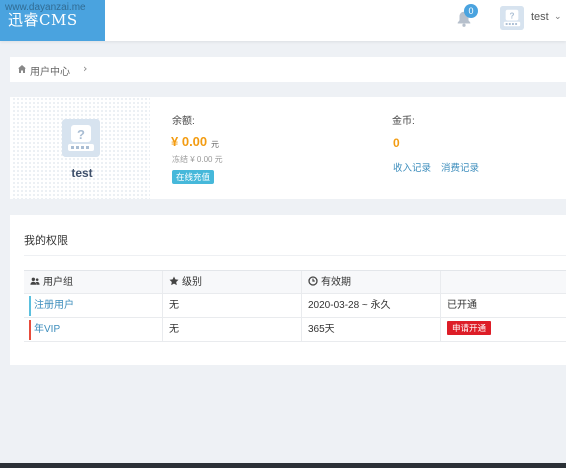  Describe the element at coordinates (52, 305) in the screenshot. I see `group-link-registered: 注册用户` at that location.